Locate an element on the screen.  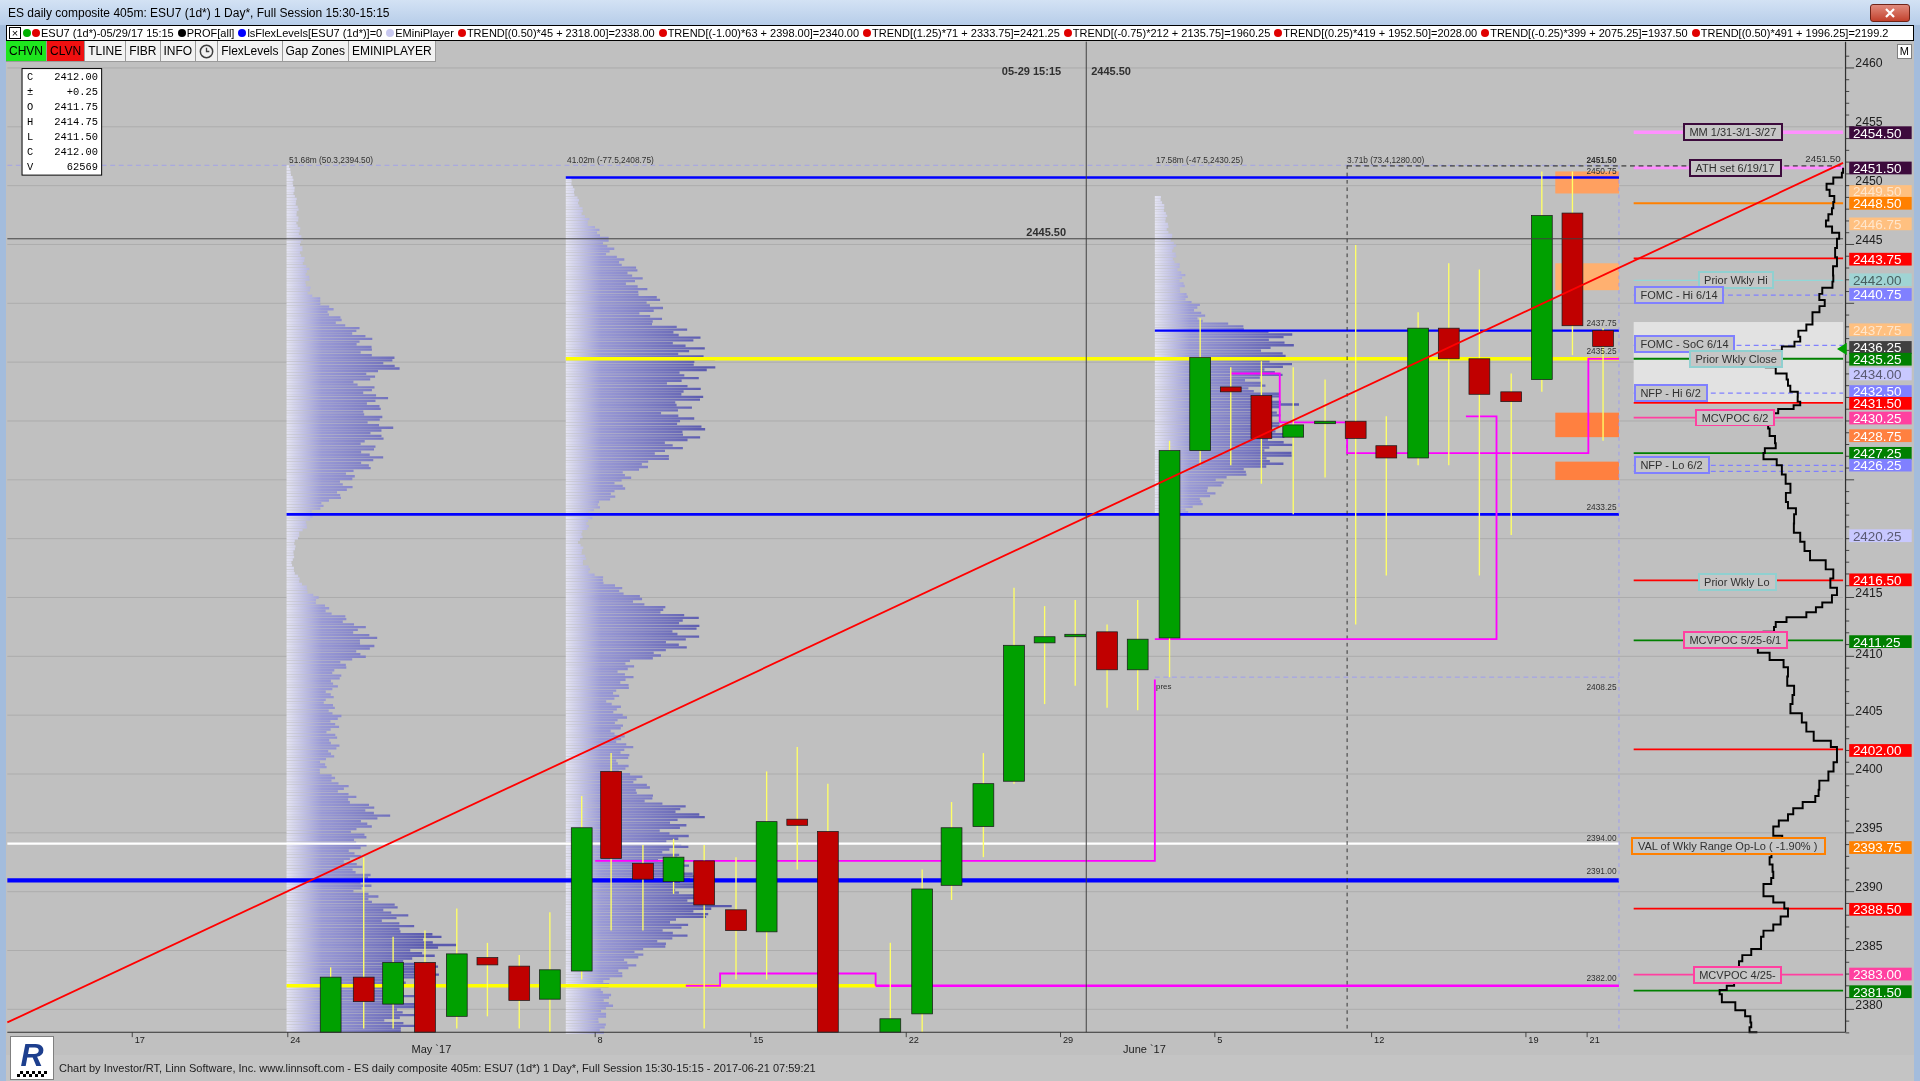
indicator-label: TREND[(-0.75)*212 + 2135.75]=1960.25 is located at coordinates (1171, 33).